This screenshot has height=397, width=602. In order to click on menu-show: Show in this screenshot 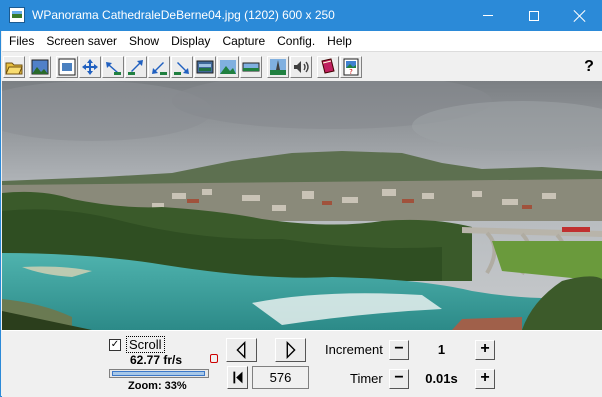, I will do `click(144, 41)`.